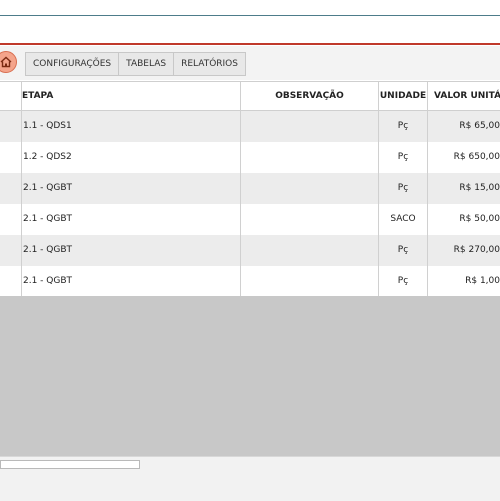 The height and width of the screenshot is (501, 500). Describe the element at coordinates (250, 157) in the screenshot. I see `table-row: 1.2 - QDS2 Pç R$ 650,00` at that location.